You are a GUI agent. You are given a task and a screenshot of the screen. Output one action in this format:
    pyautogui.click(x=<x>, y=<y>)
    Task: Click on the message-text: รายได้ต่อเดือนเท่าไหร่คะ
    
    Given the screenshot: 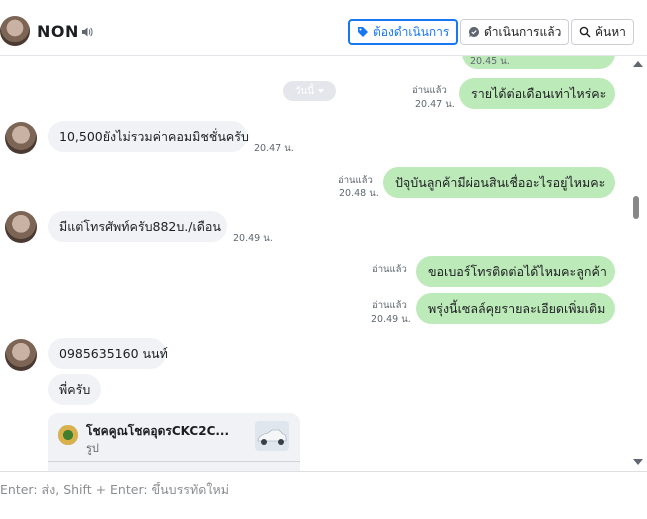 What is the action you would take?
    pyautogui.click(x=539, y=93)
    